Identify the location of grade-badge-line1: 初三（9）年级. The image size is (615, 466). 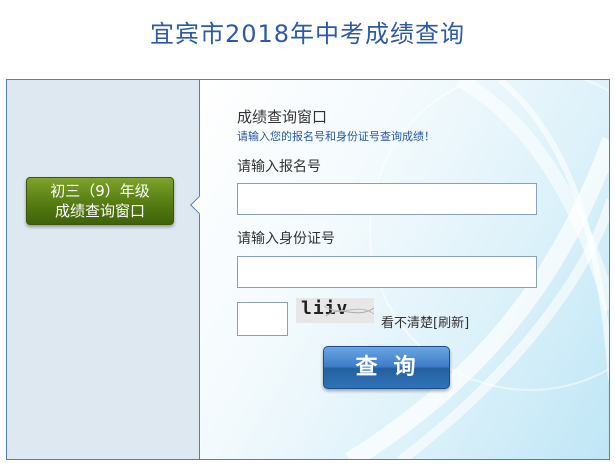
(100, 191).